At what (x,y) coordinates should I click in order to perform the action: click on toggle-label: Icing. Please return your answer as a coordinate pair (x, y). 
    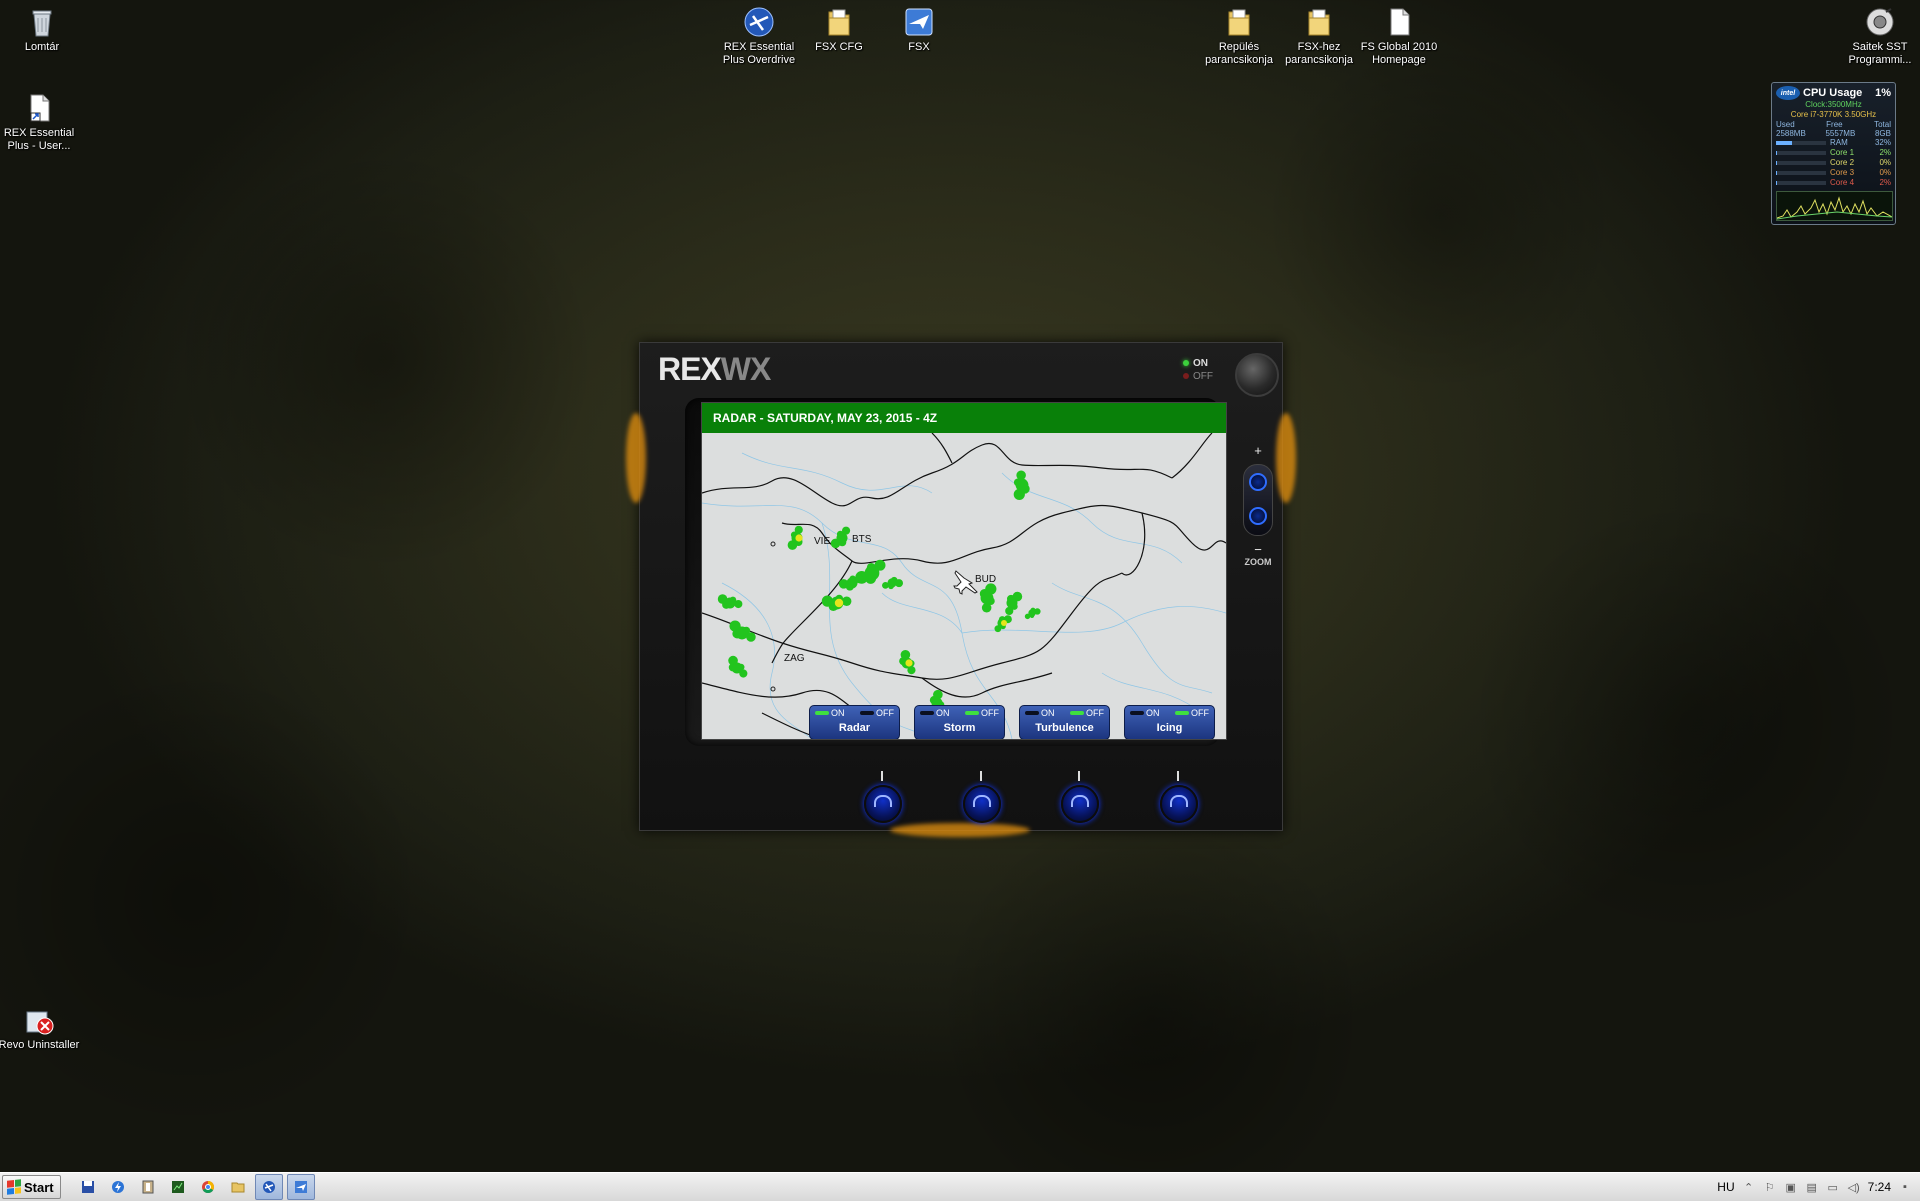
    Looking at the image, I should click on (1169, 728).